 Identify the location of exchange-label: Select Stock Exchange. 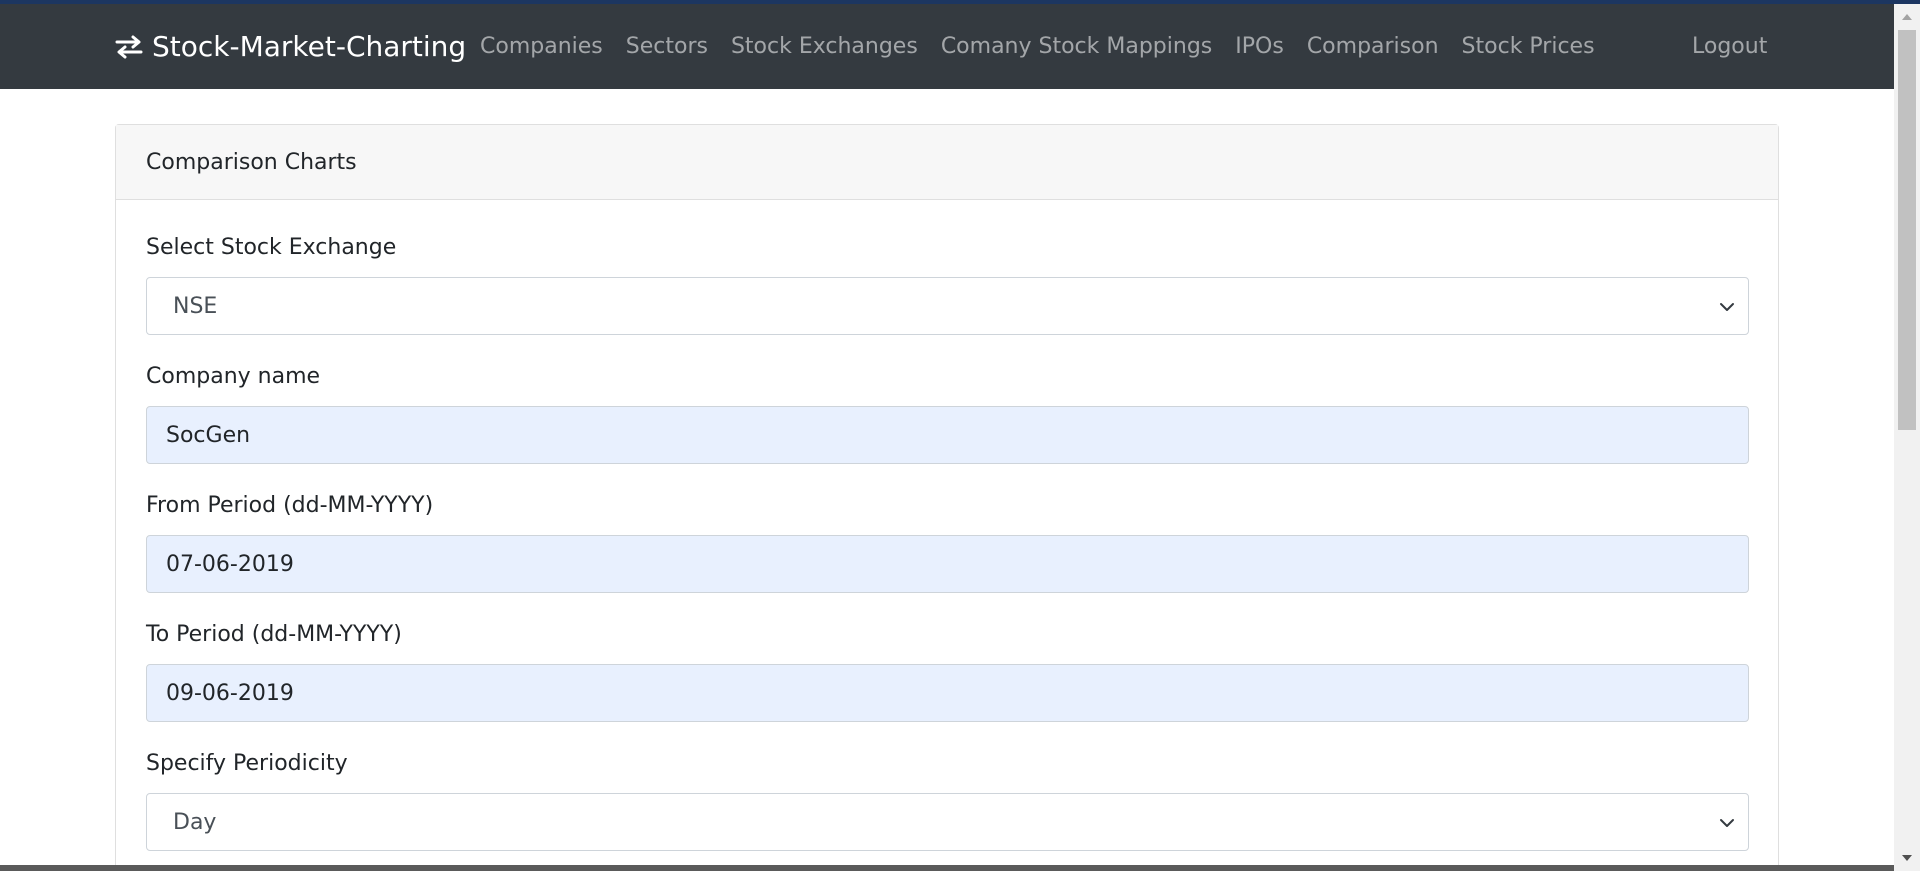
(271, 247).